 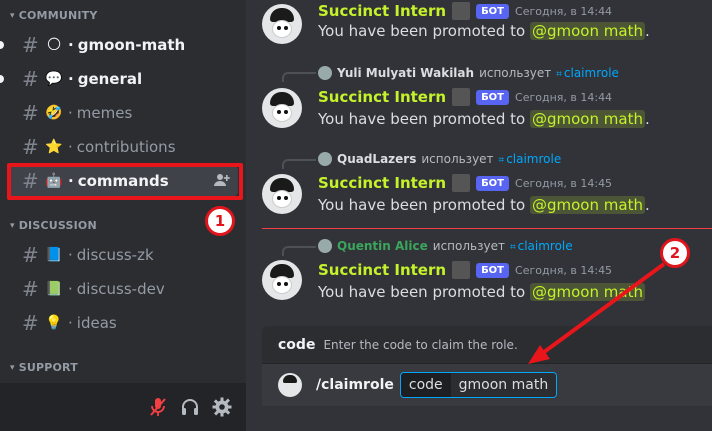 What do you see at coordinates (123, 407) in the screenshot?
I see `user-controls-bar` at bounding box center [123, 407].